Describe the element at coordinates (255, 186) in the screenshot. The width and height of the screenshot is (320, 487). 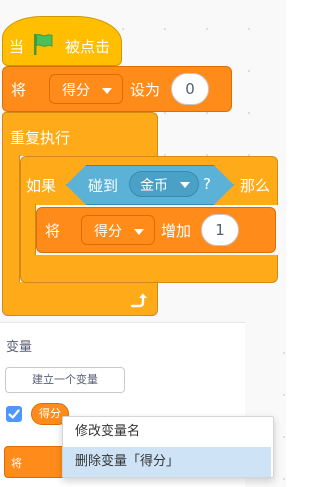
I see `then-label: 那么` at that location.